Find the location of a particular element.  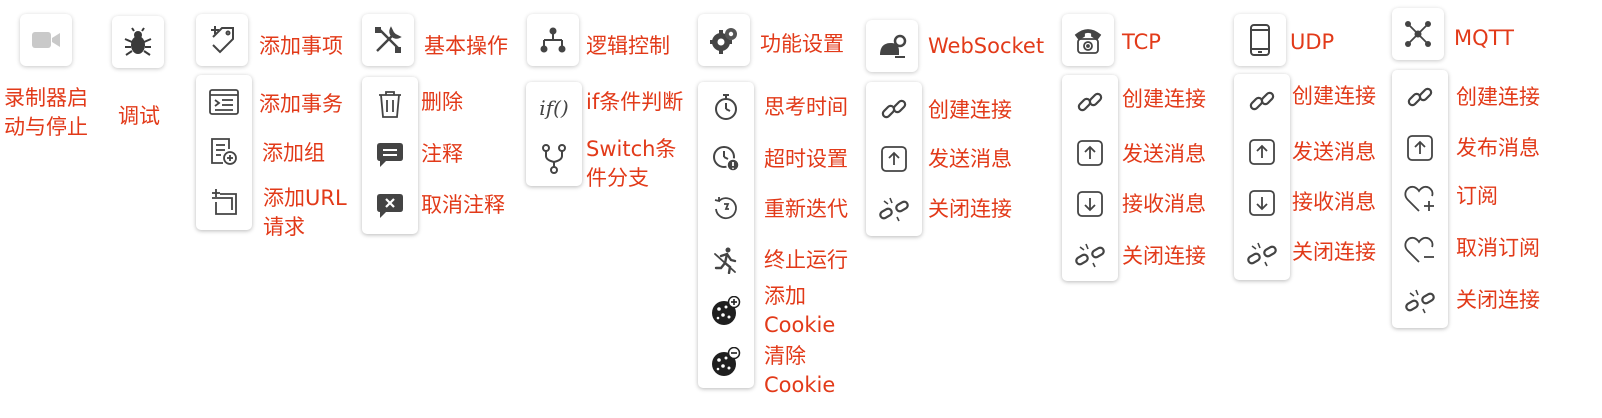

mqtt-create-connection-item is located at coordinates (1420, 97).